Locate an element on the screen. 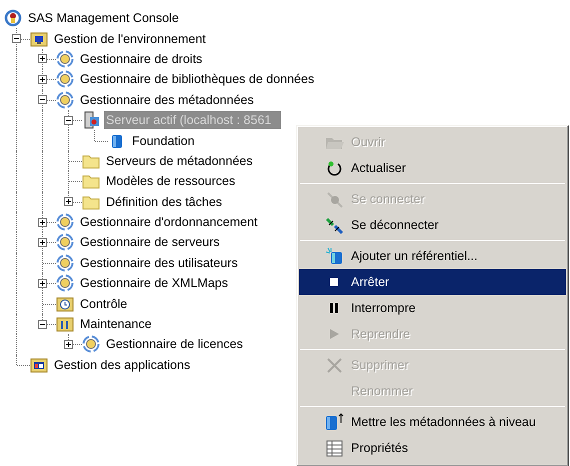 The image size is (570, 466). tree-item: Gestionnaire d'ordonnancement is located at coordinates (169, 222).